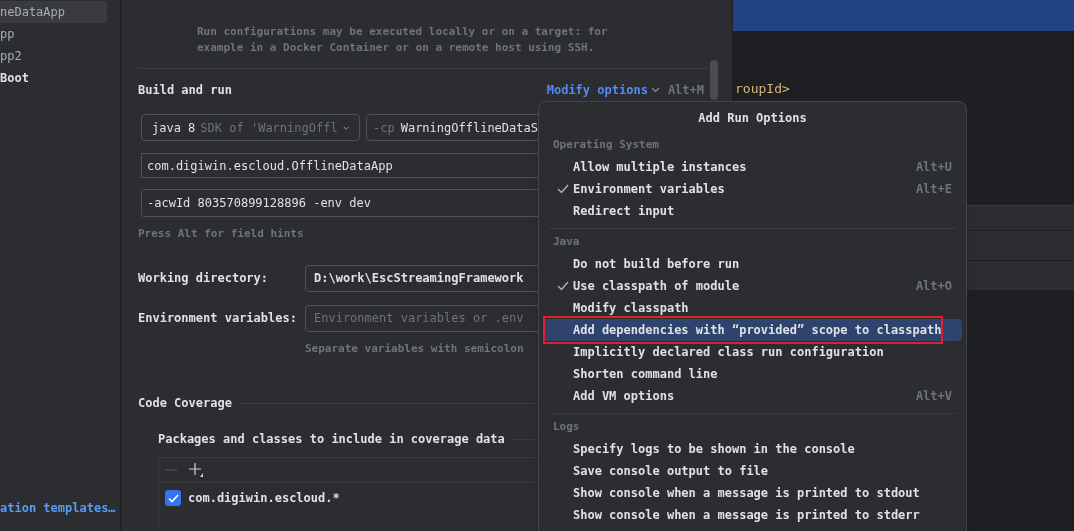 The height and width of the screenshot is (531, 1074). Describe the element at coordinates (173, 498) in the screenshot. I see `checkbox` at that location.